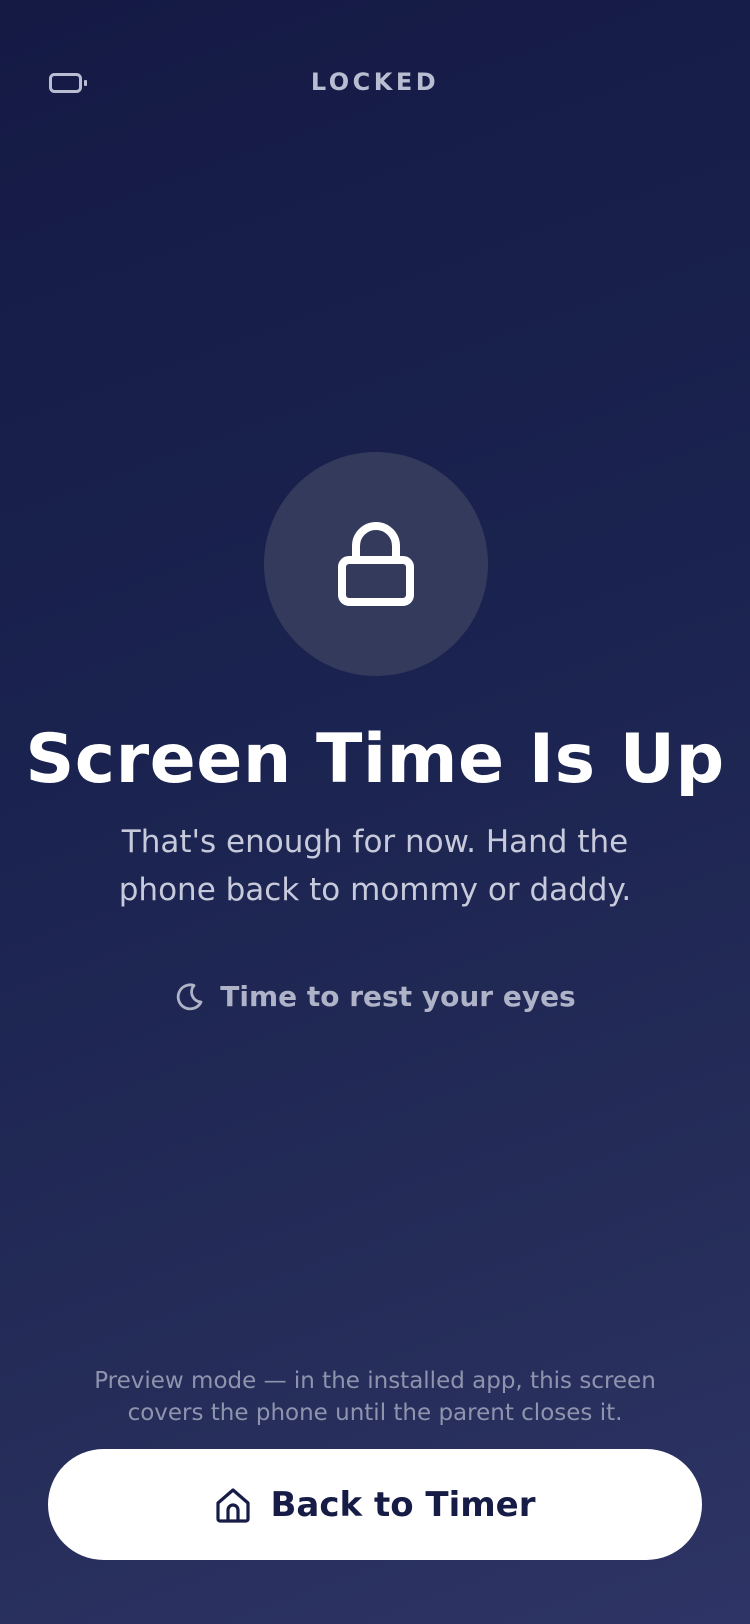 The image size is (750, 1624). Describe the element at coordinates (375, 759) in the screenshot. I see `headline: Screen Time Is Up` at that location.